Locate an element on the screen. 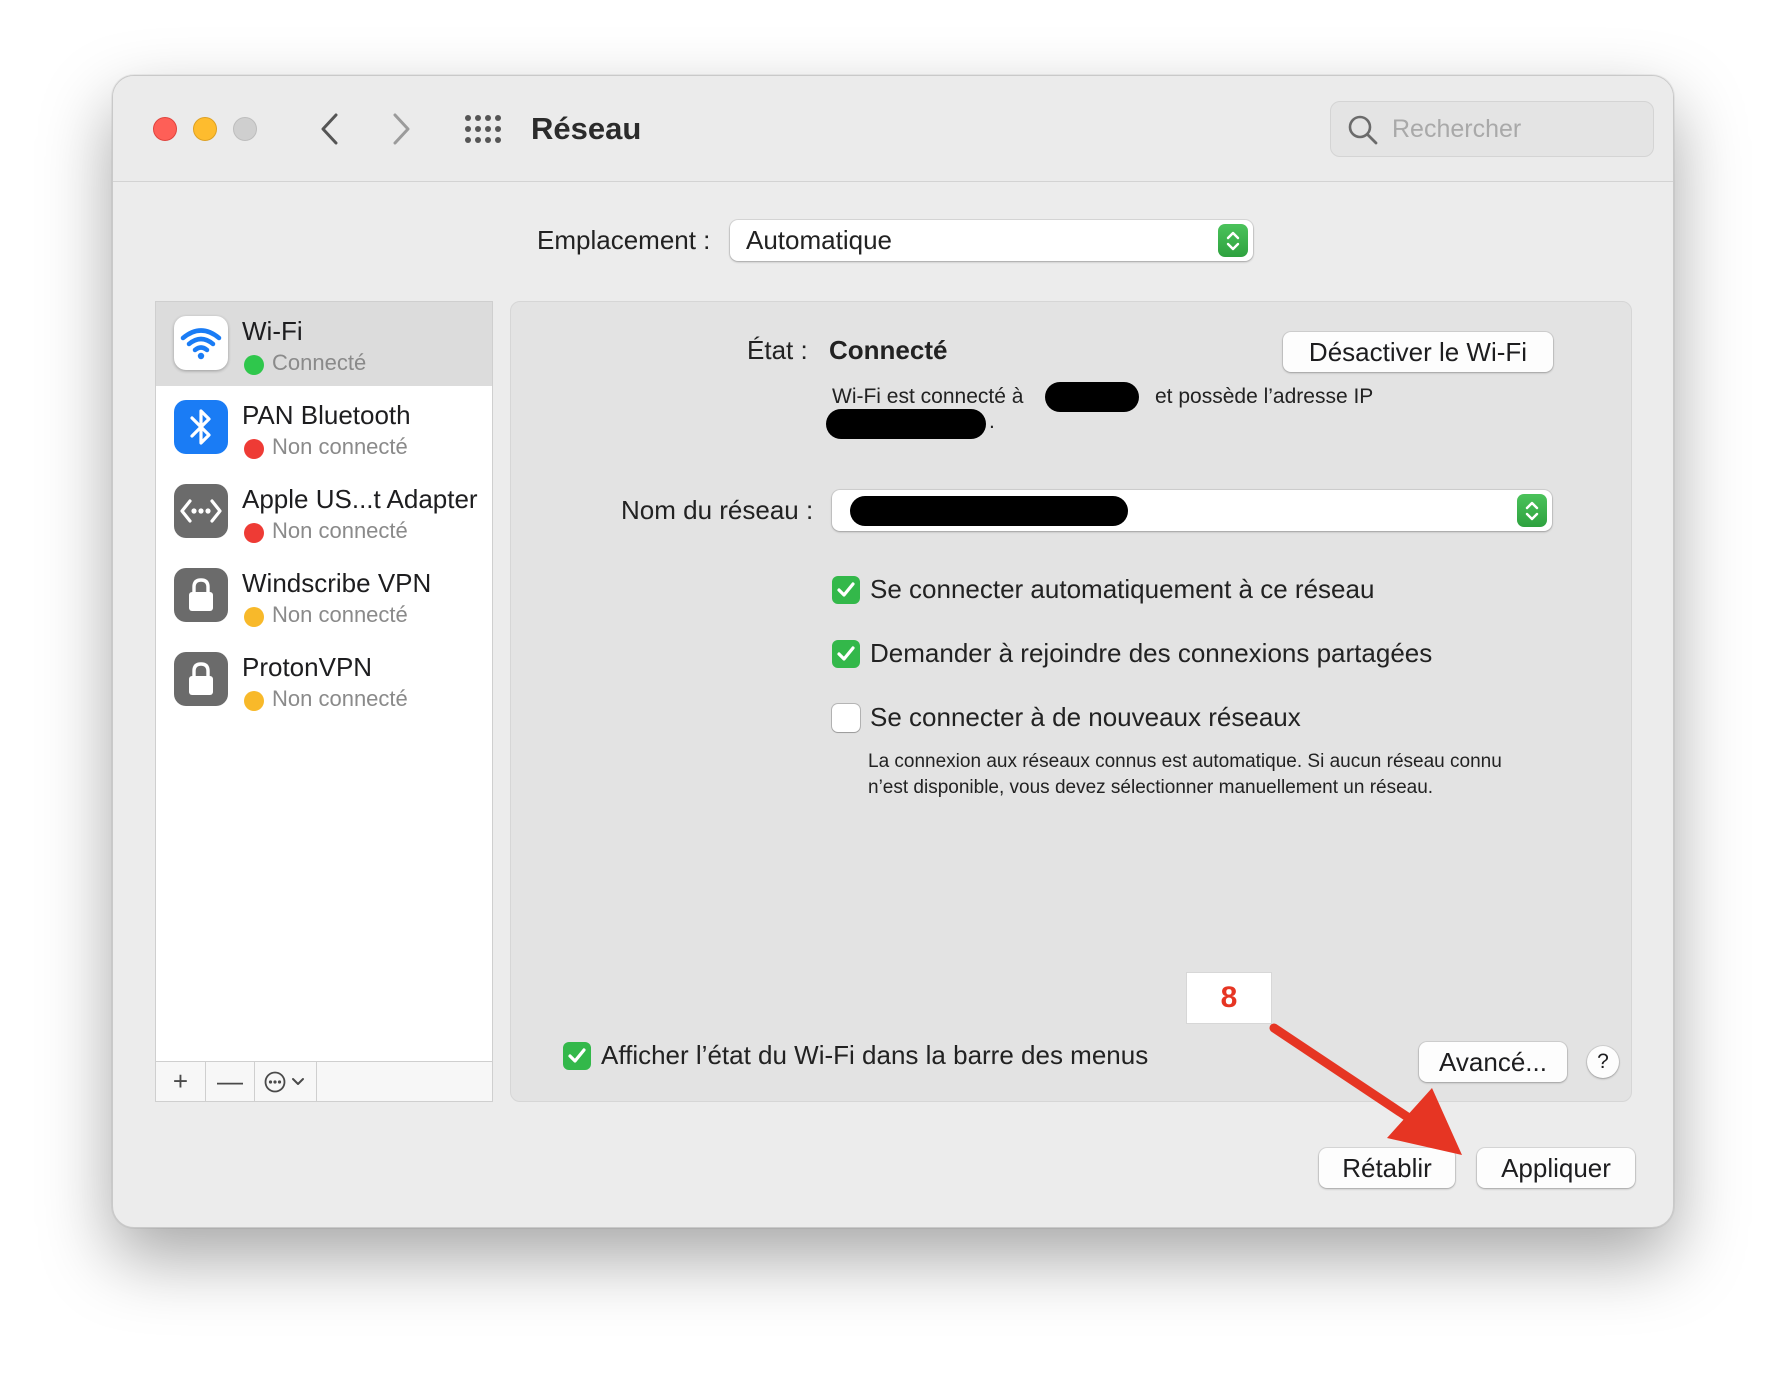  service-list-toolbar: + — is located at coordinates (324, 1081).